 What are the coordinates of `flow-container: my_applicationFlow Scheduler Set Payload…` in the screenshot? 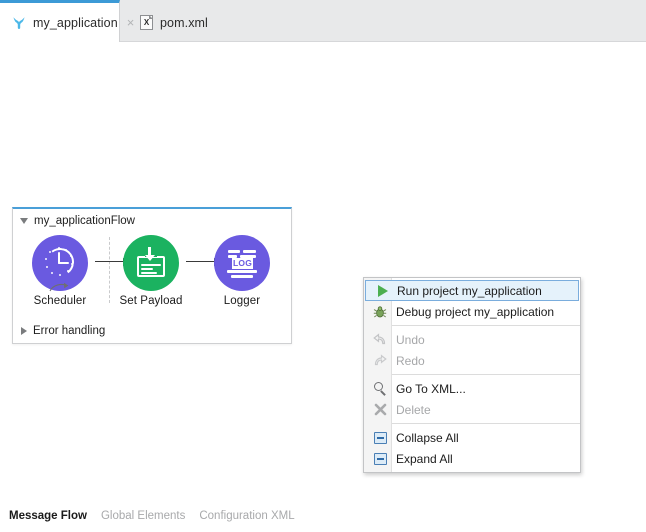 It's located at (152, 275).